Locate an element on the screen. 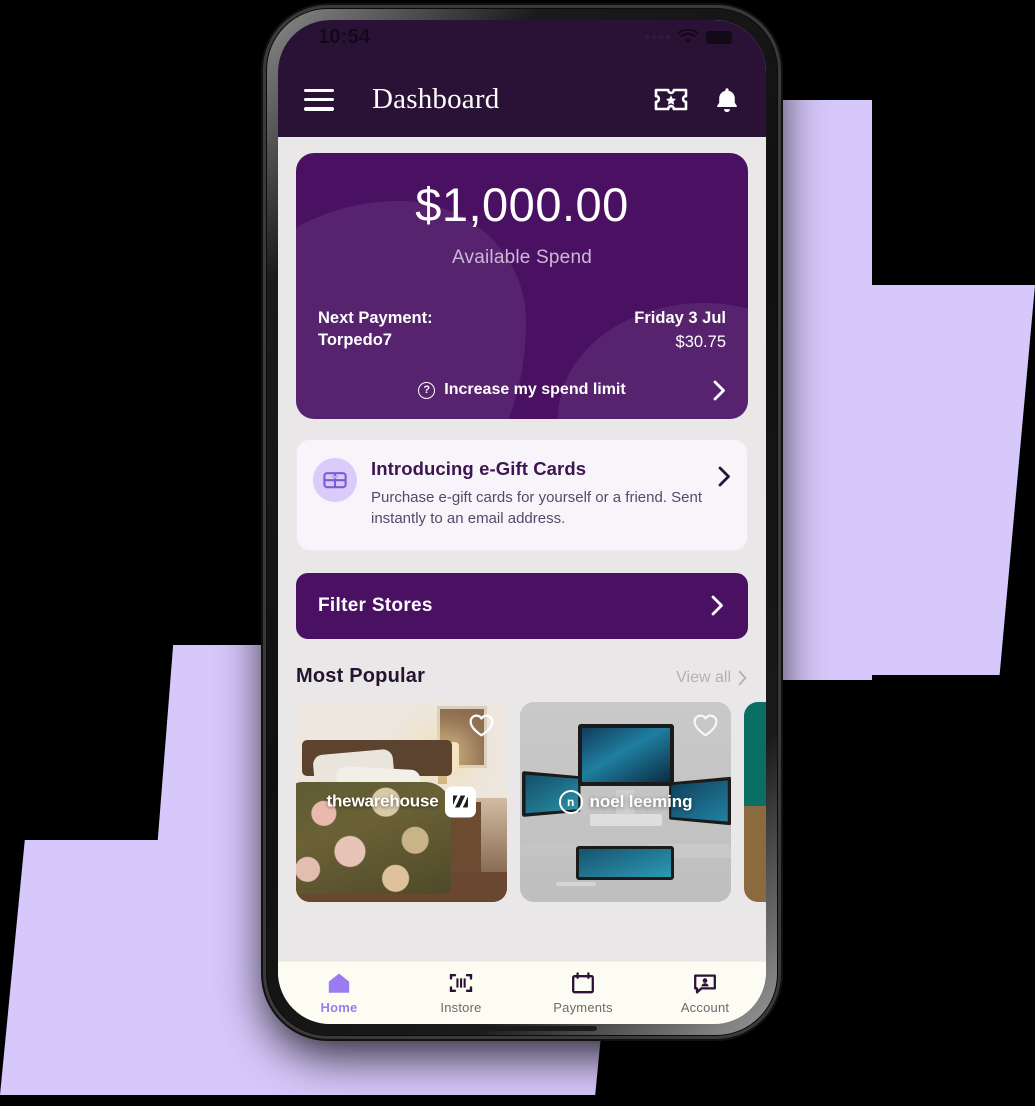 This screenshot has width=1035, height=1106. filter-stores-button: Filter Stores is located at coordinates (522, 605).